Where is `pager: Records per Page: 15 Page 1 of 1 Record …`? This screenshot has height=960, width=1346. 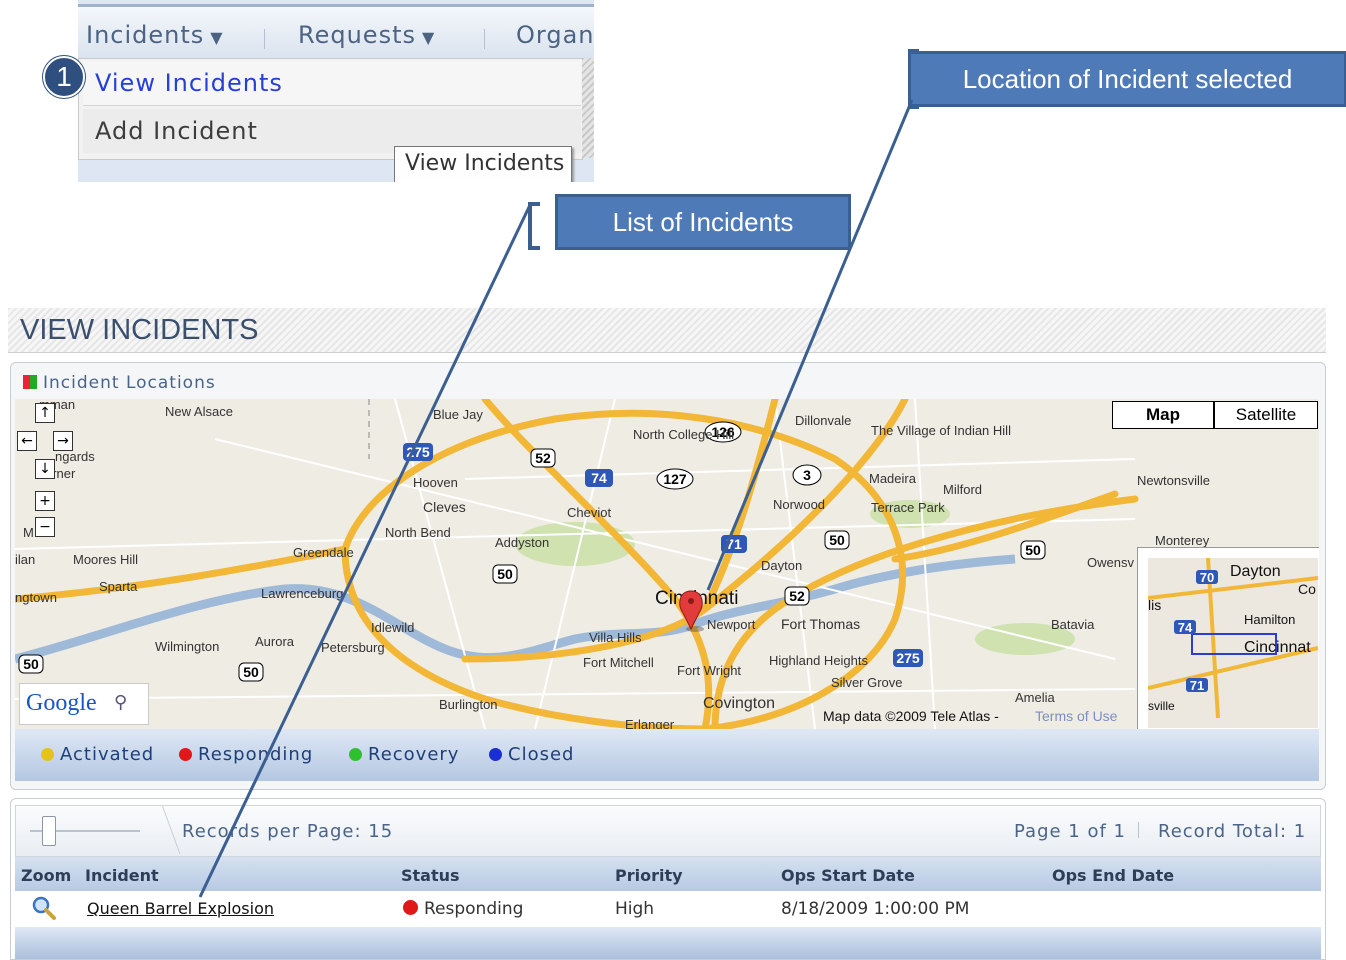 pager: Records per Page: 15 Page 1 of 1 Record … is located at coordinates (668, 831).